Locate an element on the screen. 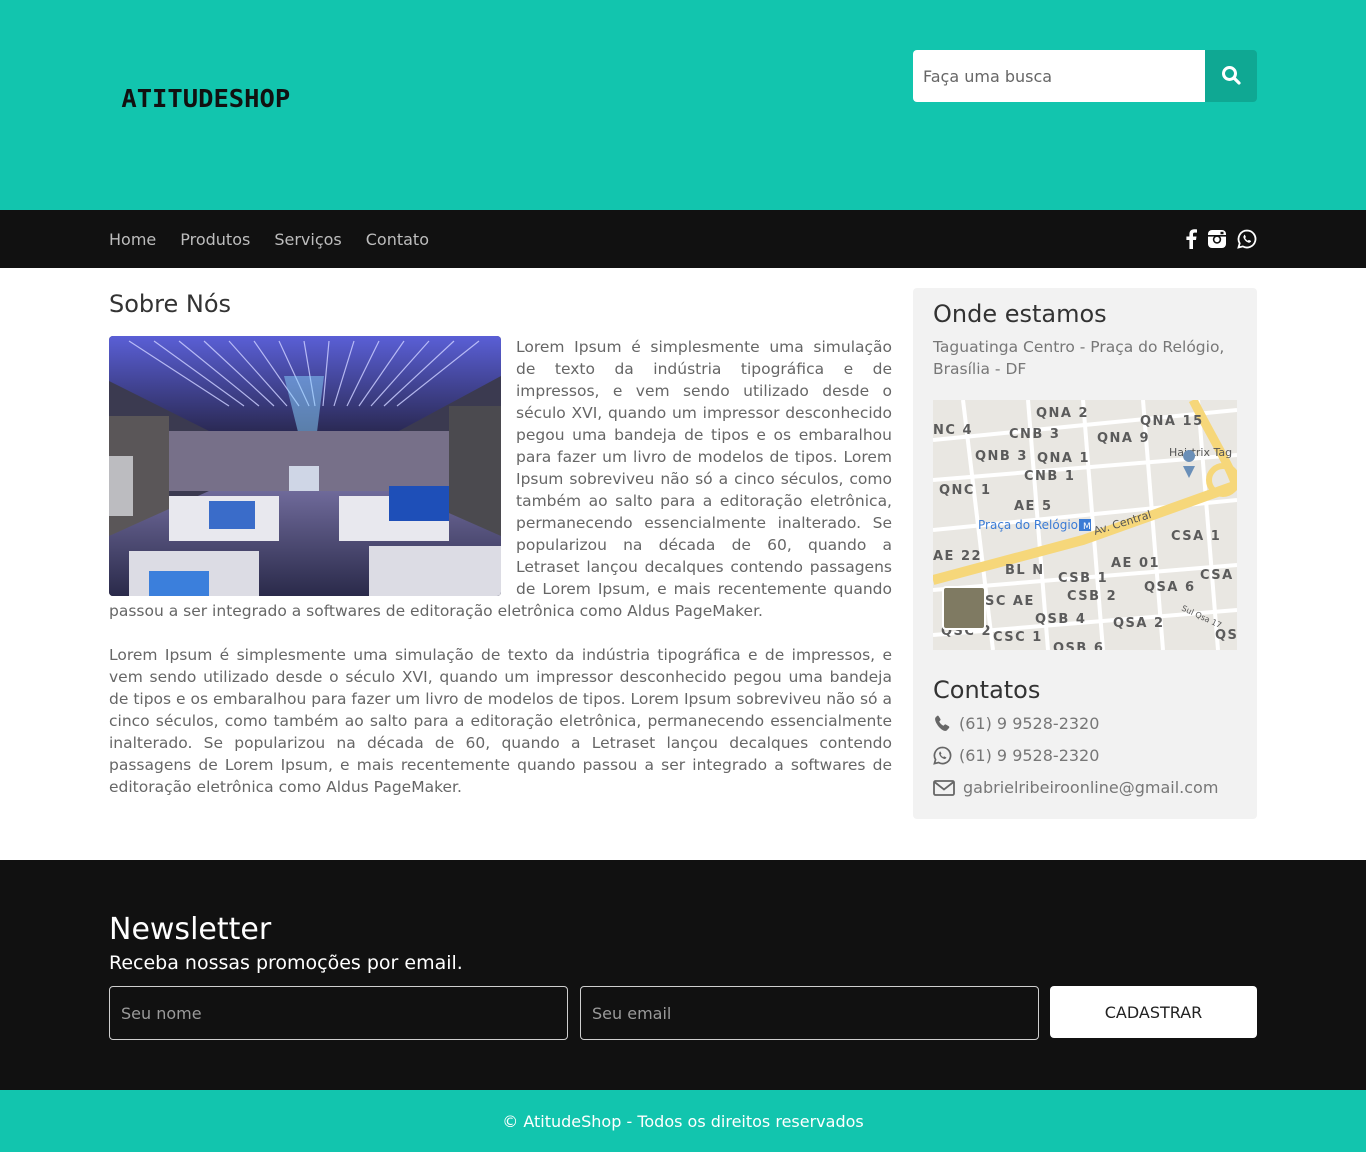  contact-whatsapp: (61) 9 9528-2320 is located at coordinates (1016, 755).